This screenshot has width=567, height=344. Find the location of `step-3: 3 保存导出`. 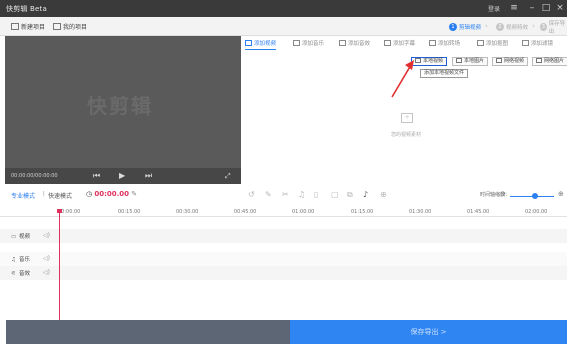

step-3: 3 保存导出 is located at coordinates (553, 27).